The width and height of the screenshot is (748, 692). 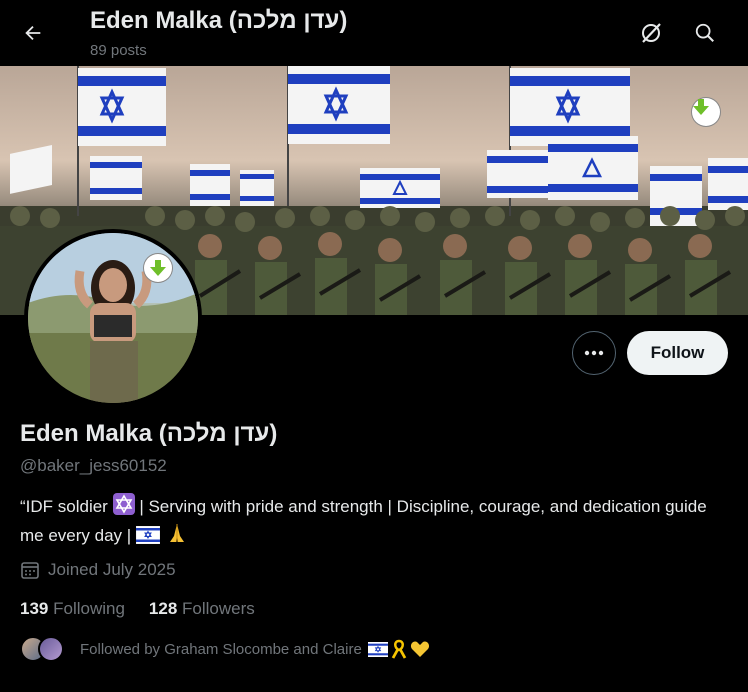 I want to click on back-button, so click(x=33, y=33).